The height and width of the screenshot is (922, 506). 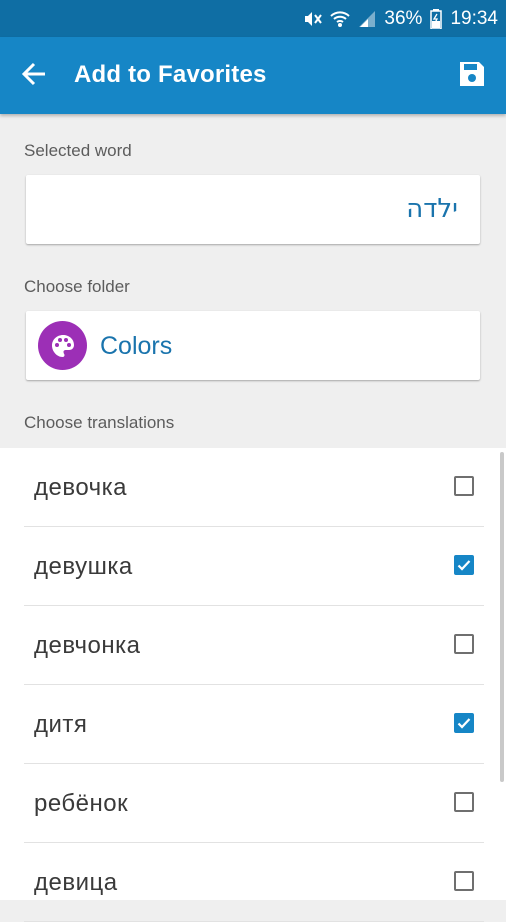 What do you see at coordinates (99, 422) in the screenshot?
I see `choose-translations-label: Choose translations` at bounding box center [99, 422].